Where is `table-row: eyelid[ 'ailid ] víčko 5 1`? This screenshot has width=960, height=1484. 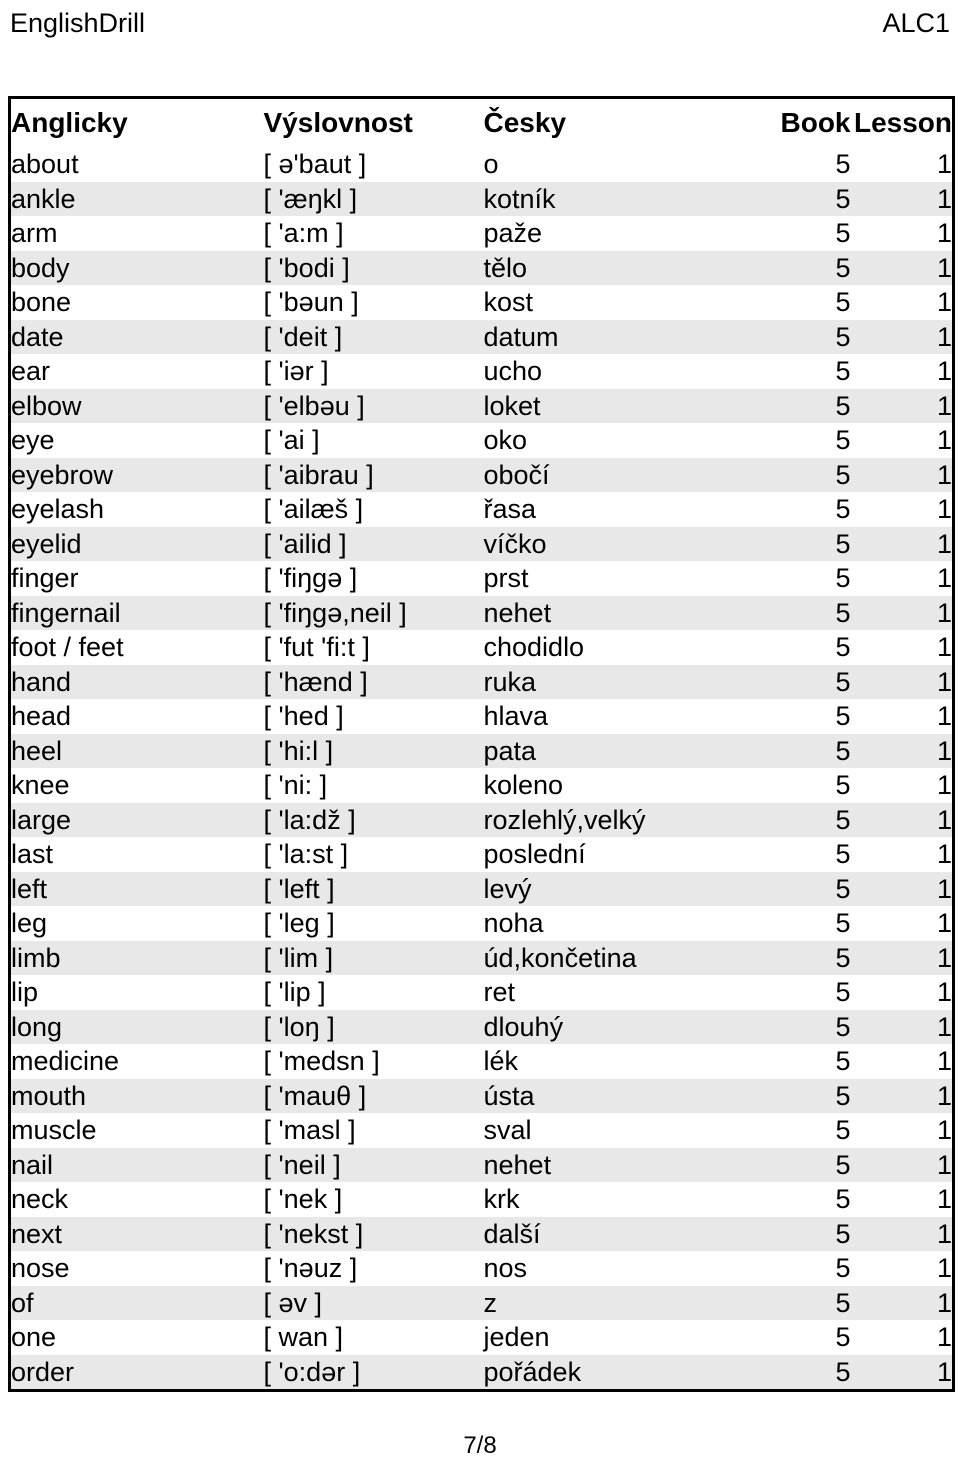 table-row: eyelid[ 'ailid ] víčko 5 1 is located at coordinates (481, 543).